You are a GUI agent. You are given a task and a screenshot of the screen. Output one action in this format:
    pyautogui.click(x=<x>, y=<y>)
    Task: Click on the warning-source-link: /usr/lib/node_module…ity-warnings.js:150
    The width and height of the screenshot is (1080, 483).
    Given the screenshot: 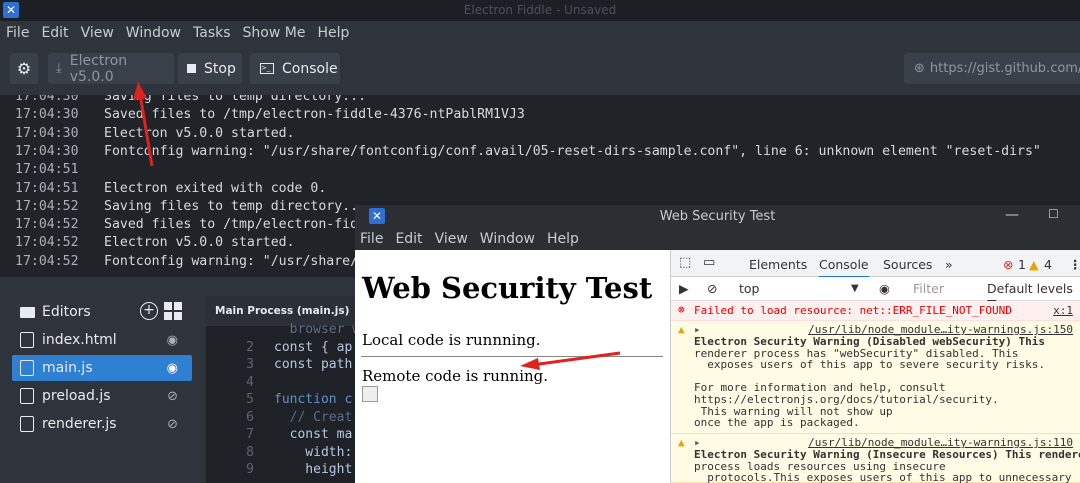 What is the action you would take?
    pyautogui.click(x=940, y=330)
    